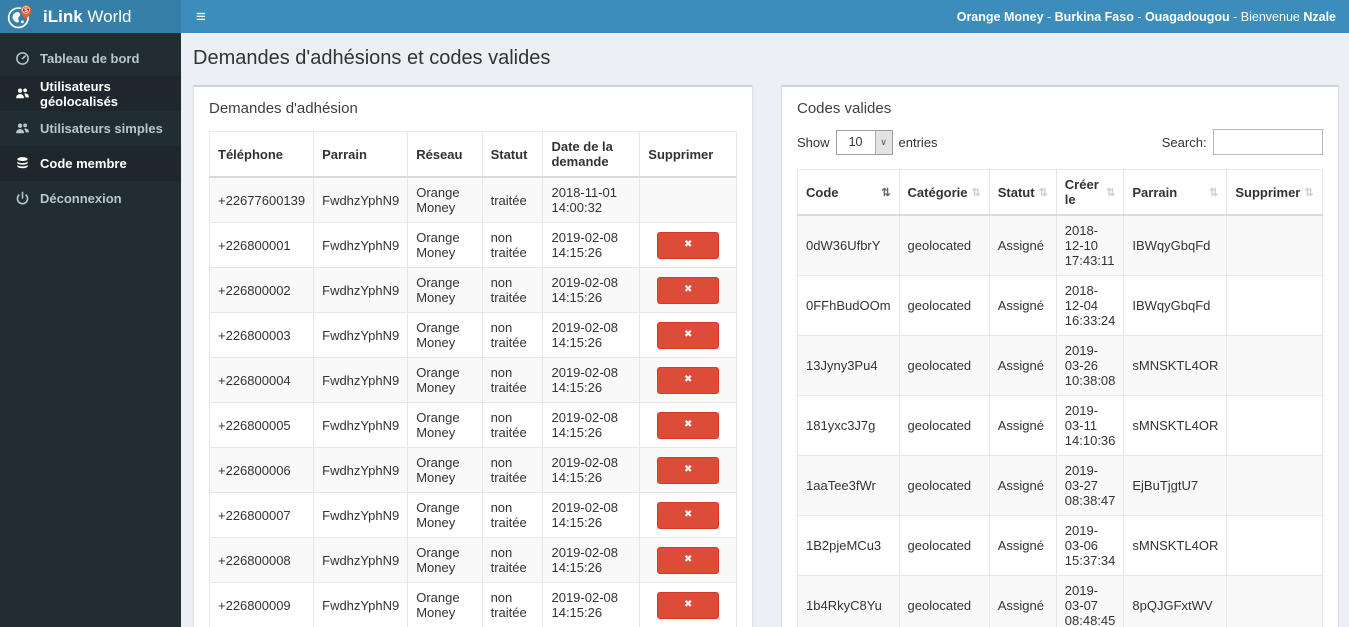 This screenshot has height=627, width=1349. Describe the element at coordinates (1090, 192) in the screenshot. I see `col-creer-le-sortable: Créer le ⇅` at that location.